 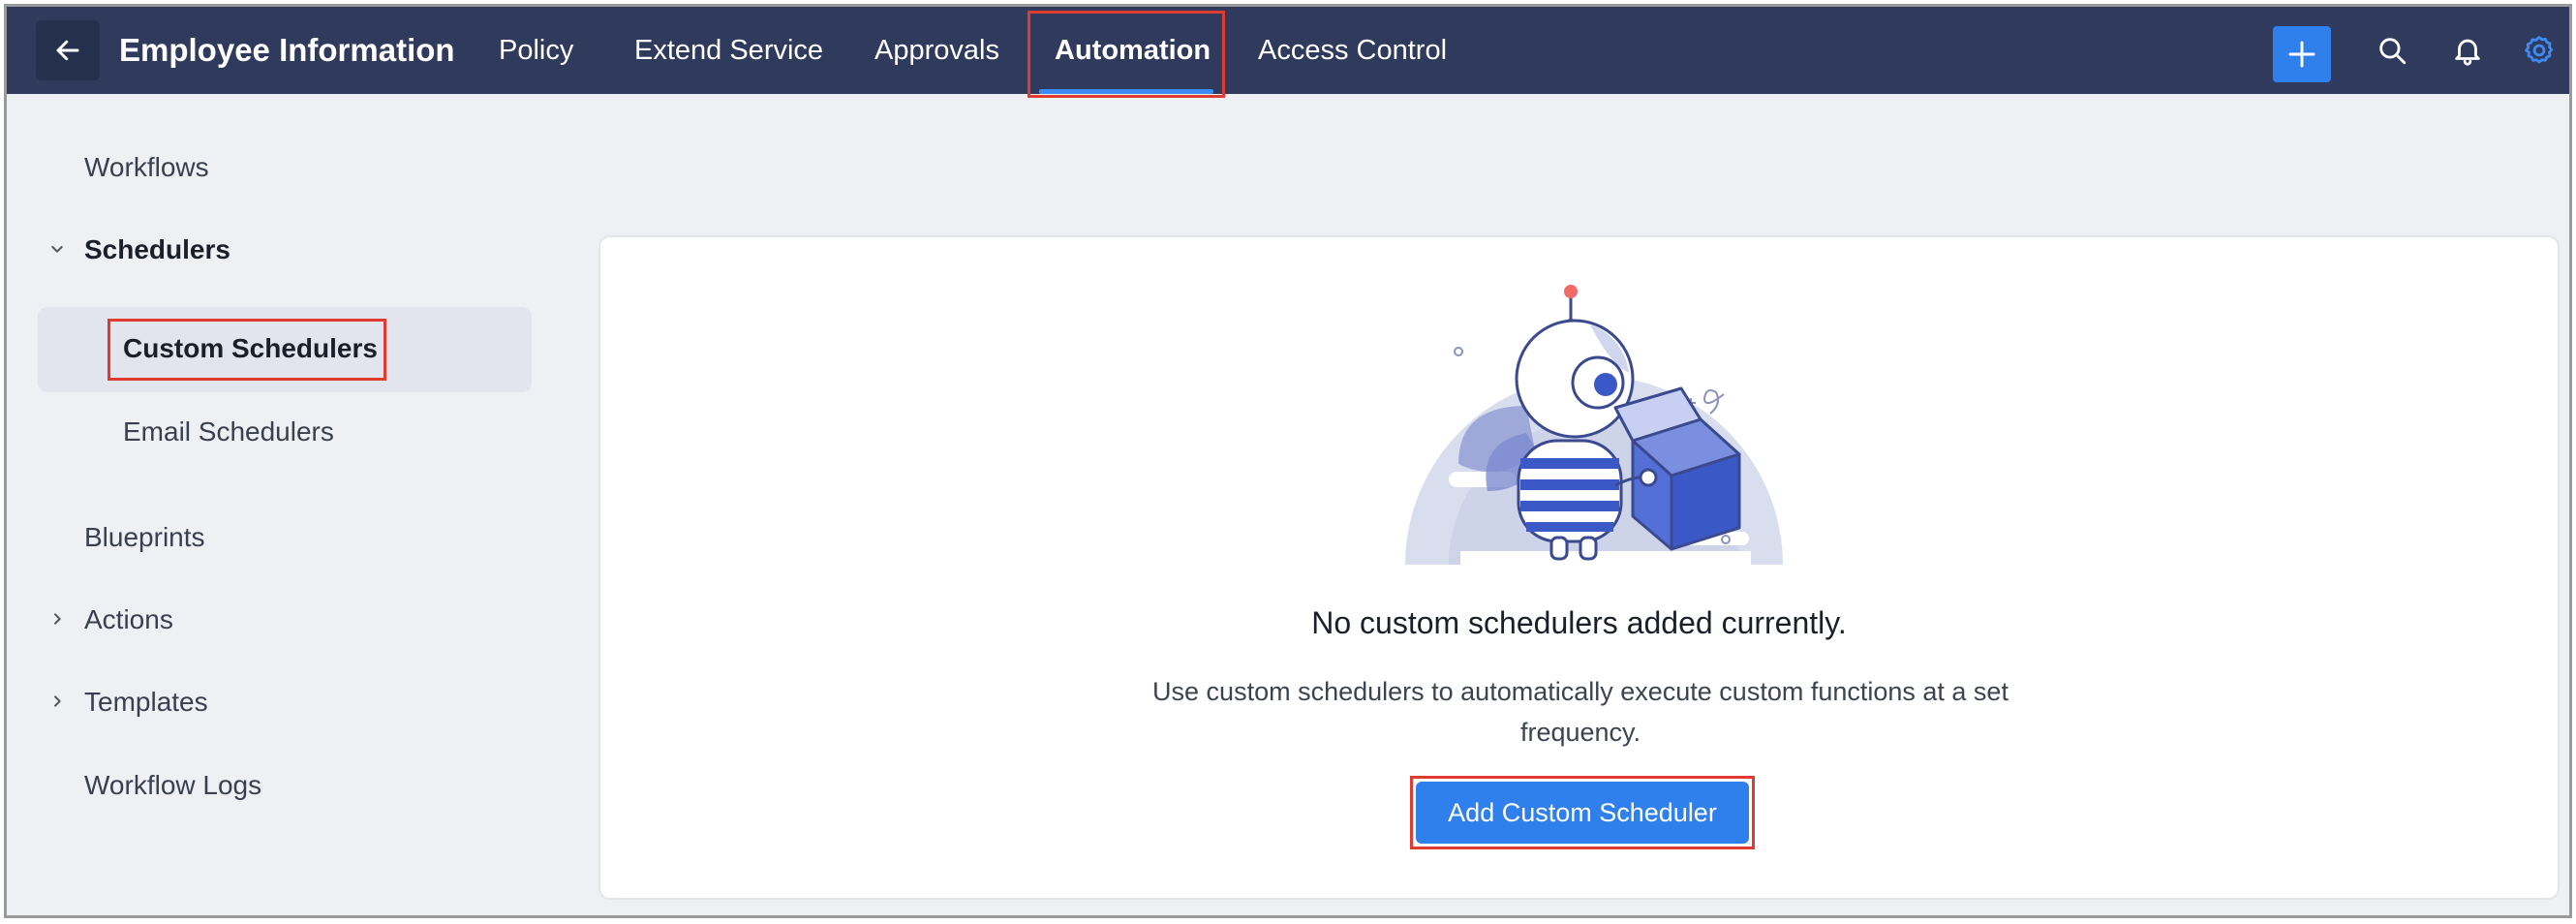 I want to click on tab-automation: Automation, so click(x=1133, y=50).